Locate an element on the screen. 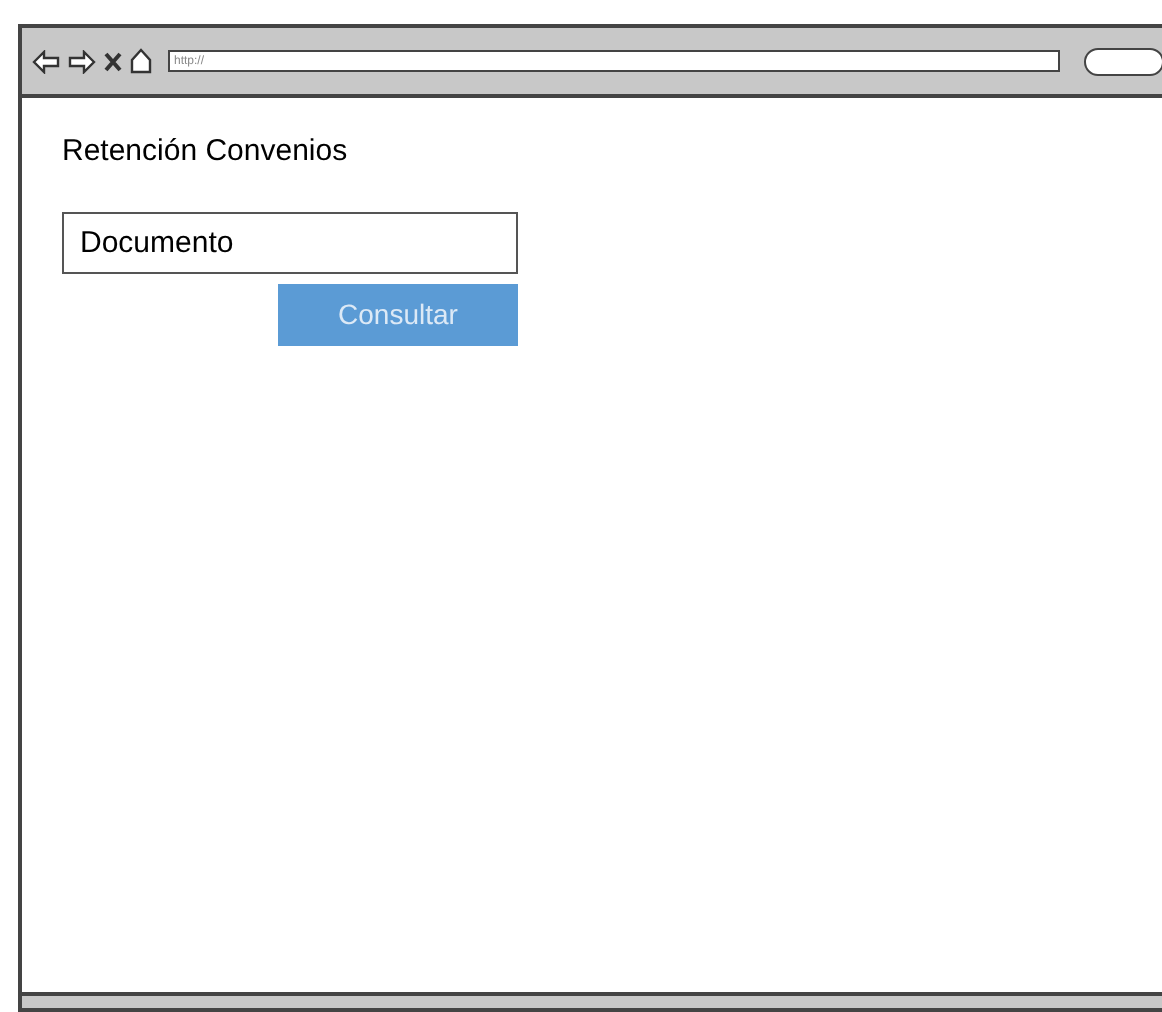  back-icon is located at coordinates (46, 61).